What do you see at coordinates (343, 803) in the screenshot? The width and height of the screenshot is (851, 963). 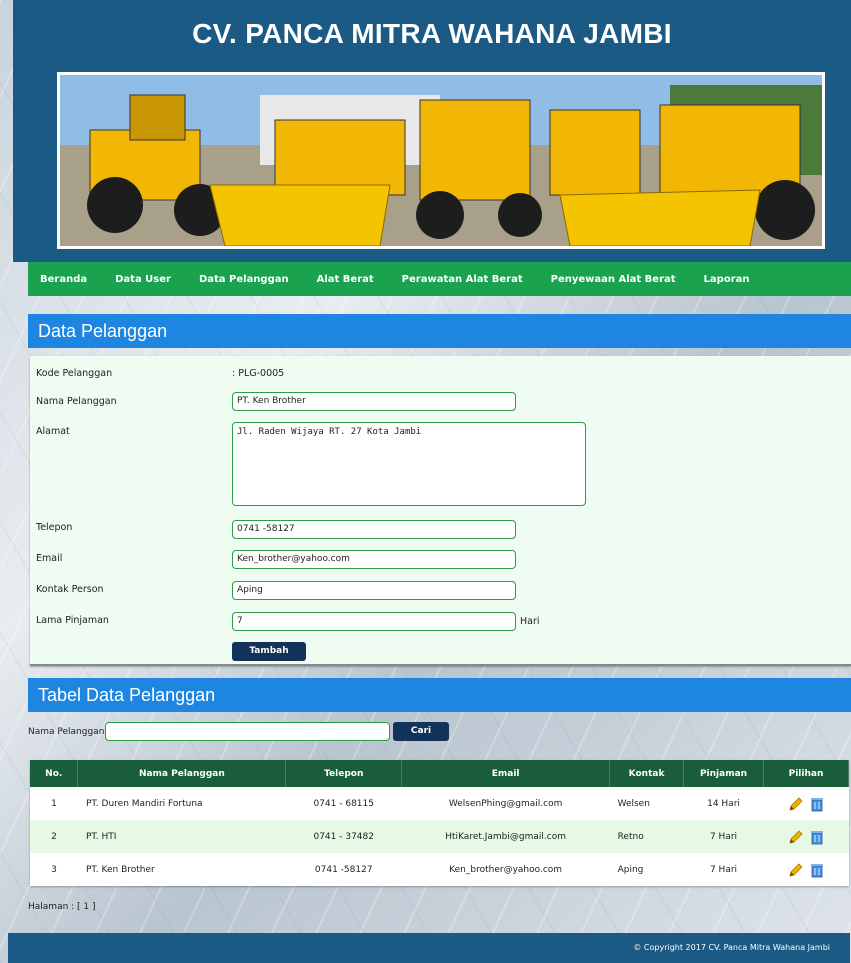 I see `cell-telepon: 0741 - 68115` at bounding box center [343, 803].